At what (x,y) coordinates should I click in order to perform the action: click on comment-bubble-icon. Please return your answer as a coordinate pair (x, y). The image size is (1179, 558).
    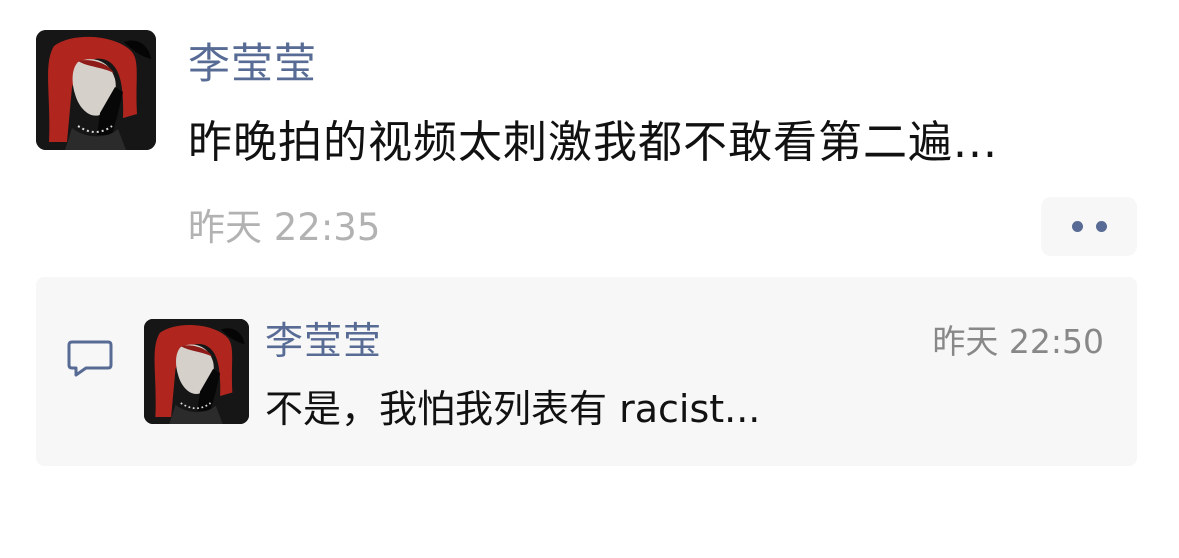
    Looking at the image, I should click on (90, 358).